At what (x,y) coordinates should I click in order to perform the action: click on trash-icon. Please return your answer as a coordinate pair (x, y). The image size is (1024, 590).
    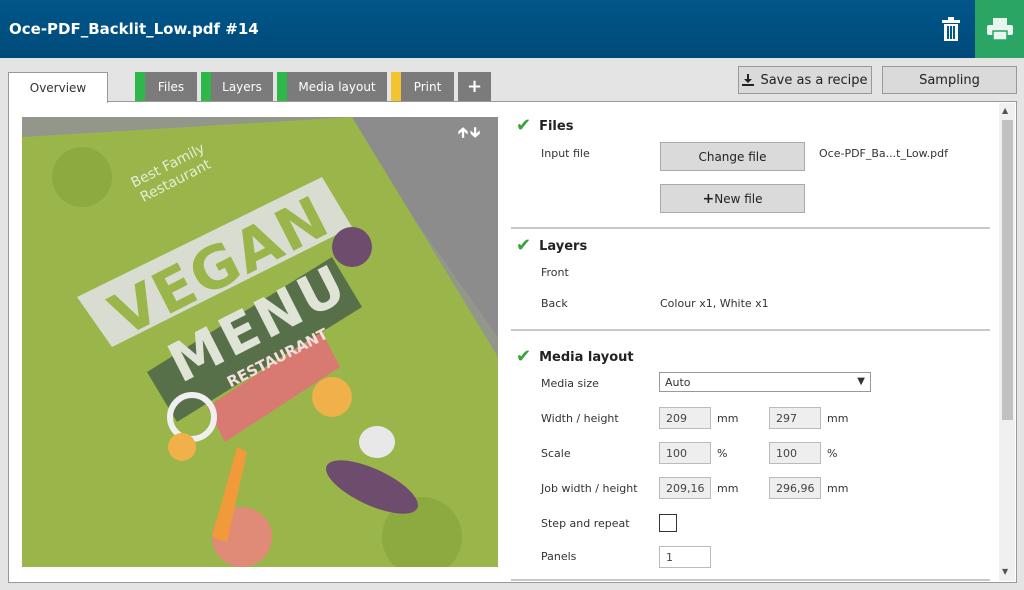
    Looking at the image, I should click on (951, 29).